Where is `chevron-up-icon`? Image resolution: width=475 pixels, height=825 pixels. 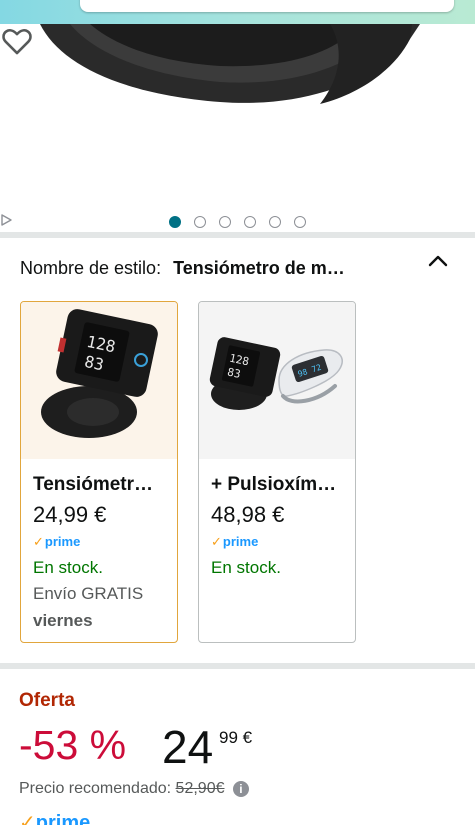 chevron-up-icon is located at coordinates (438, 261).